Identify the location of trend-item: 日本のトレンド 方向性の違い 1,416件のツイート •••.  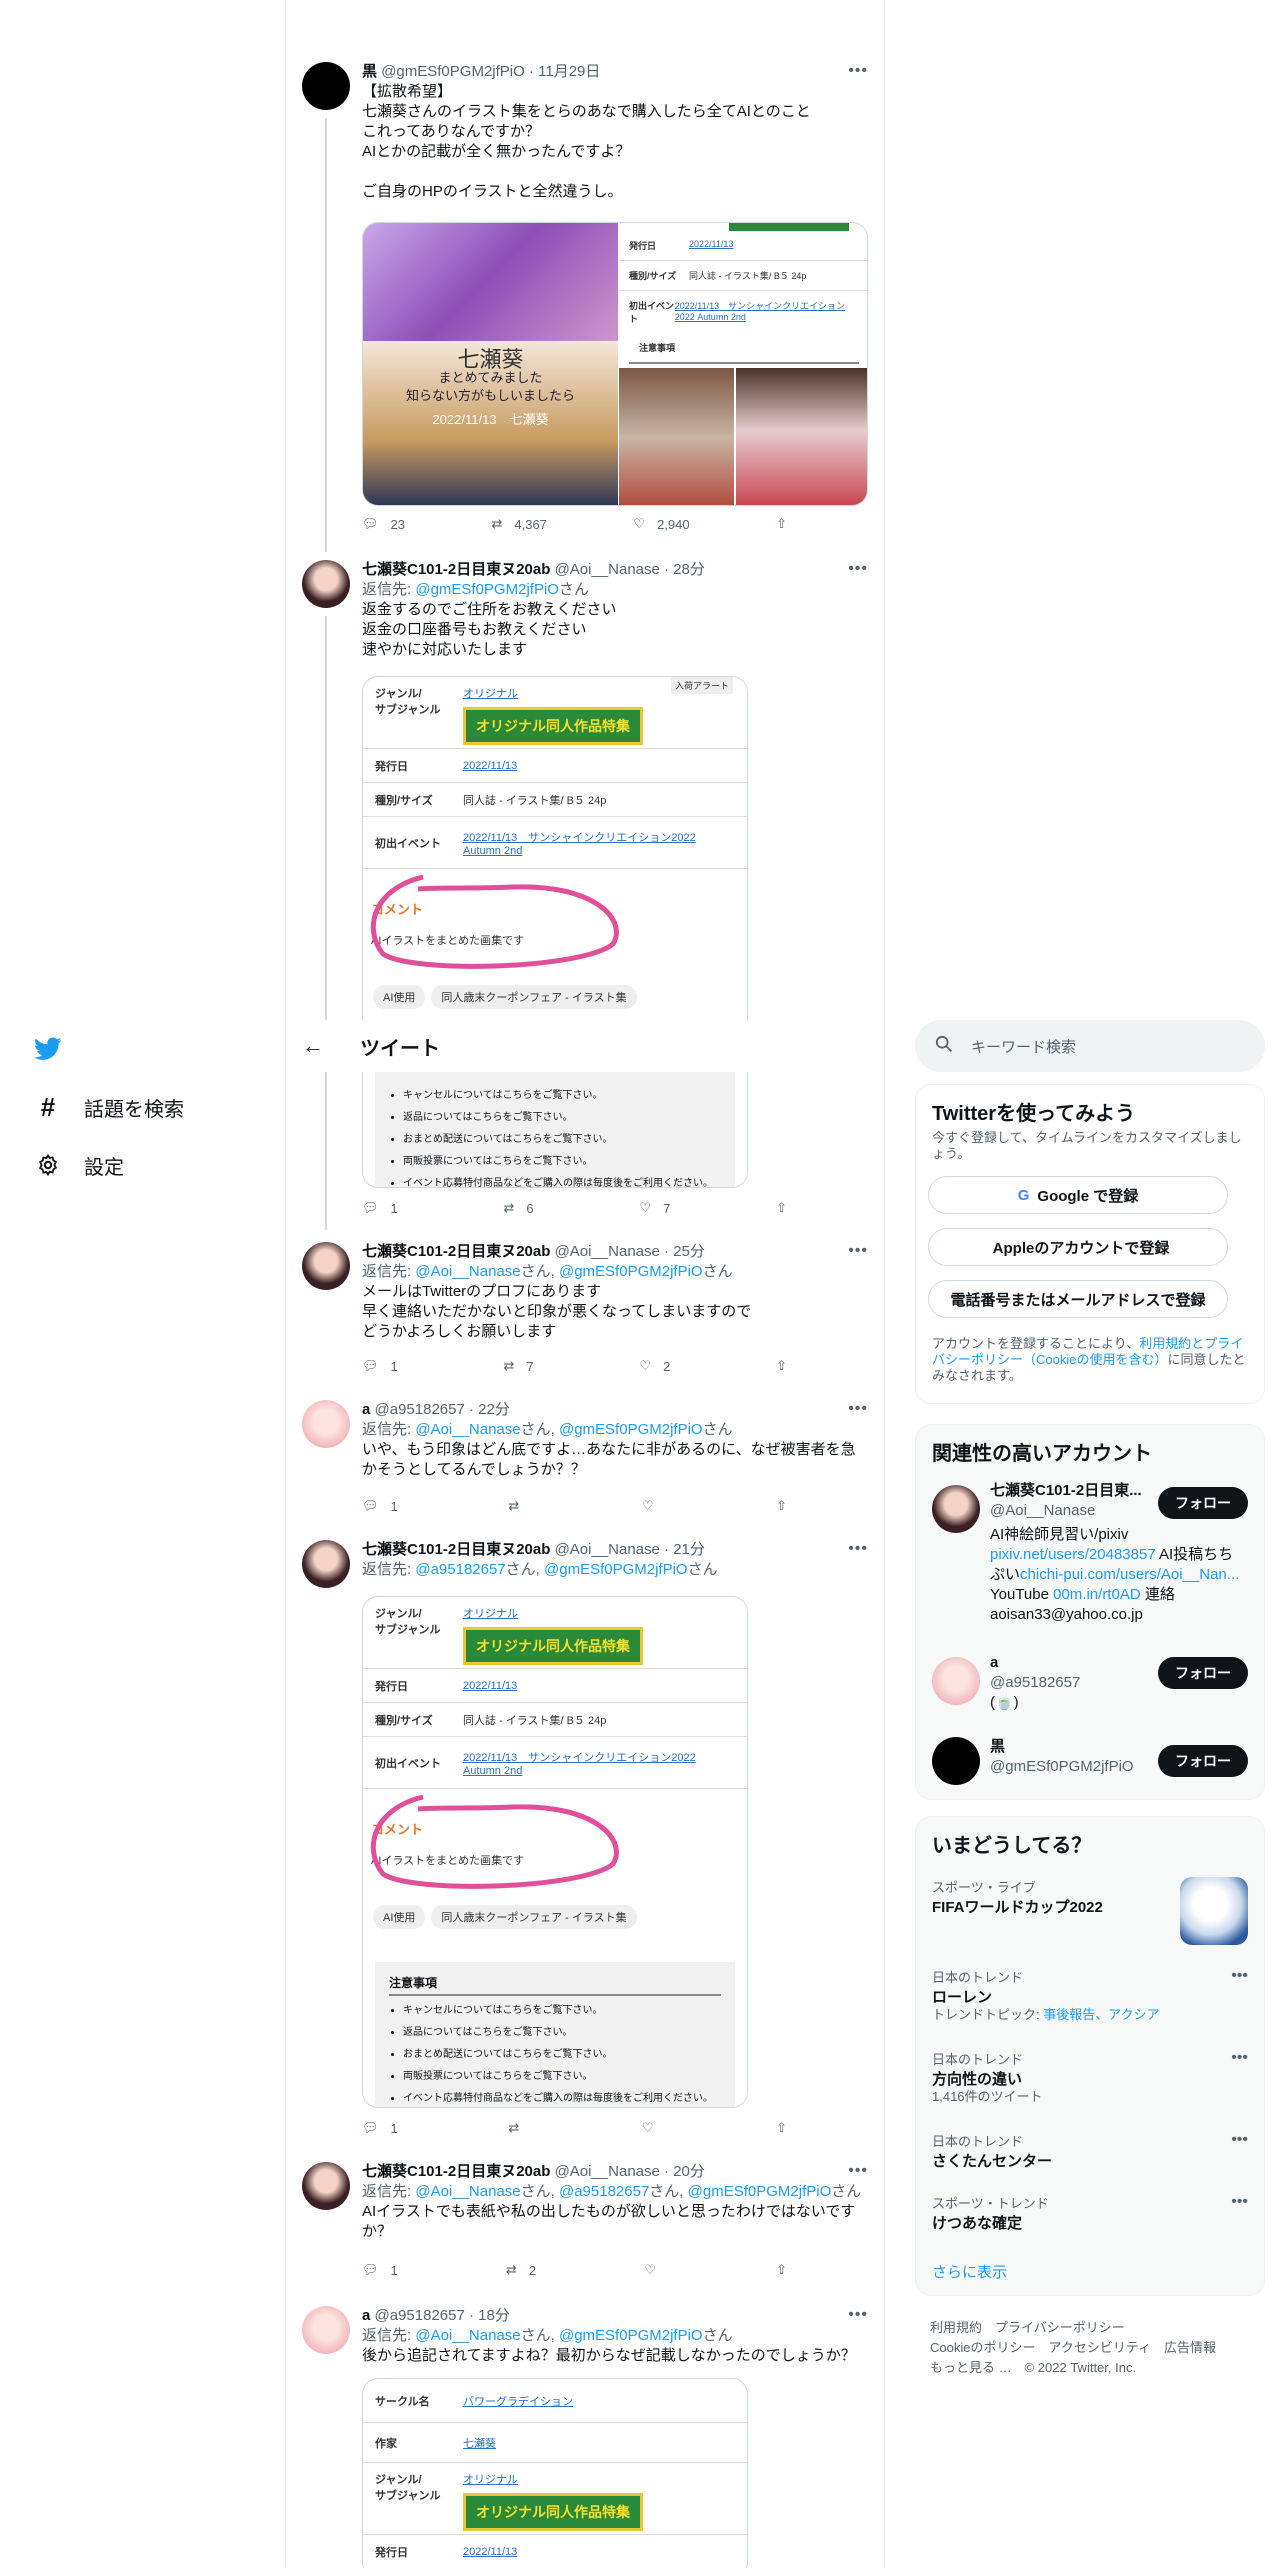
(1090, 2077).